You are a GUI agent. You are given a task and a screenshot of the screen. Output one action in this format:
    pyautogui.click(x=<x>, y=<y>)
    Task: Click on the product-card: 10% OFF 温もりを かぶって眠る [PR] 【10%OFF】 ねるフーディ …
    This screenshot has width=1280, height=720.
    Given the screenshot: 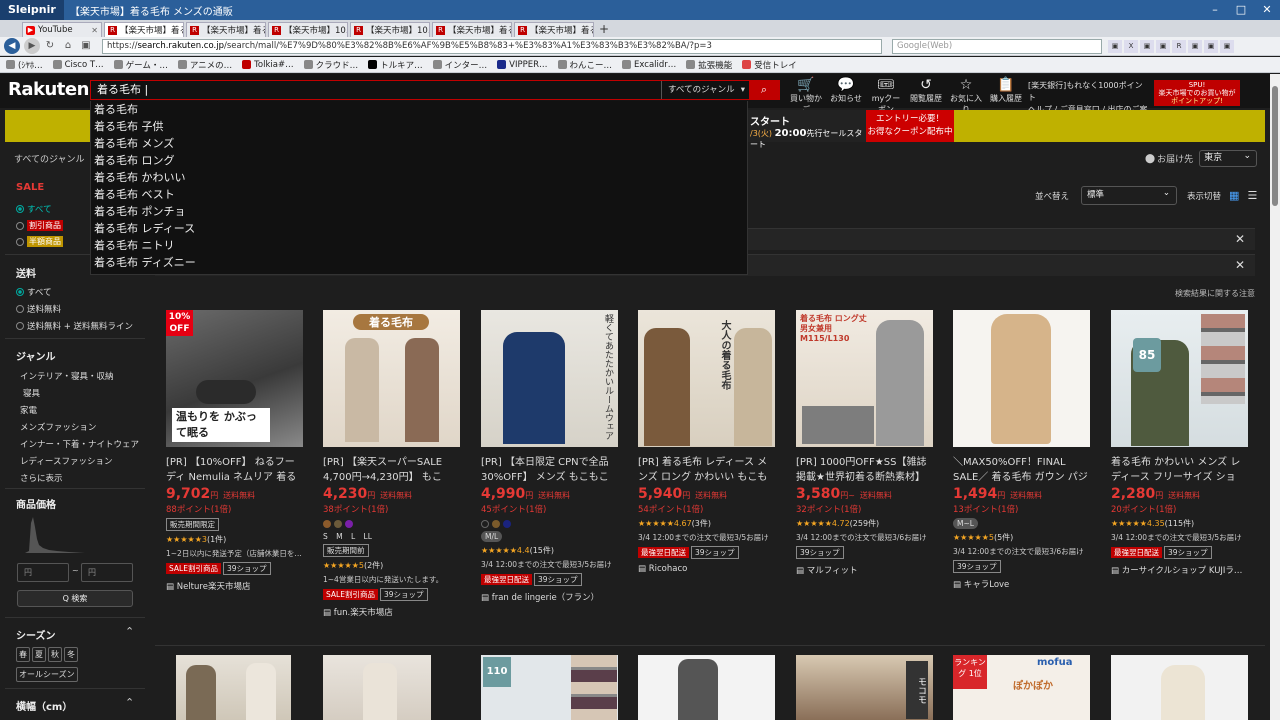 What is the action you would take?
    pyautogui.click(x=237, y=451)
    